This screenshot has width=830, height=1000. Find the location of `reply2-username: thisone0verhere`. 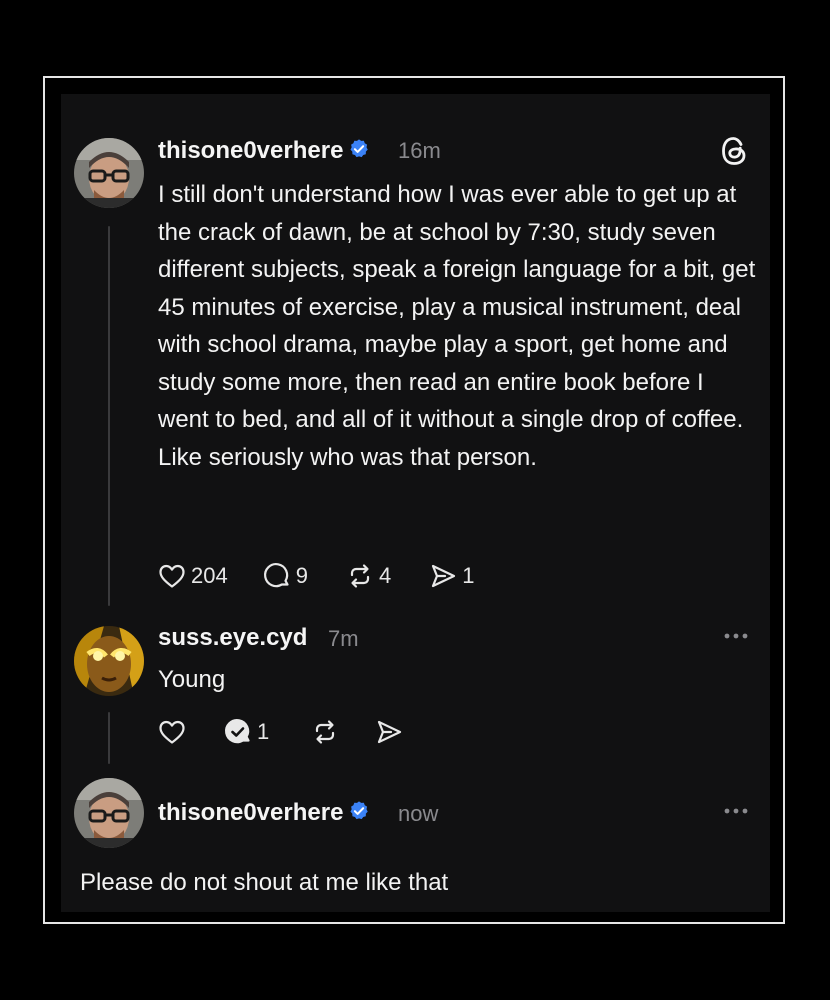

reply2-username: thisone0verhere is located at coordinates (264, 813).